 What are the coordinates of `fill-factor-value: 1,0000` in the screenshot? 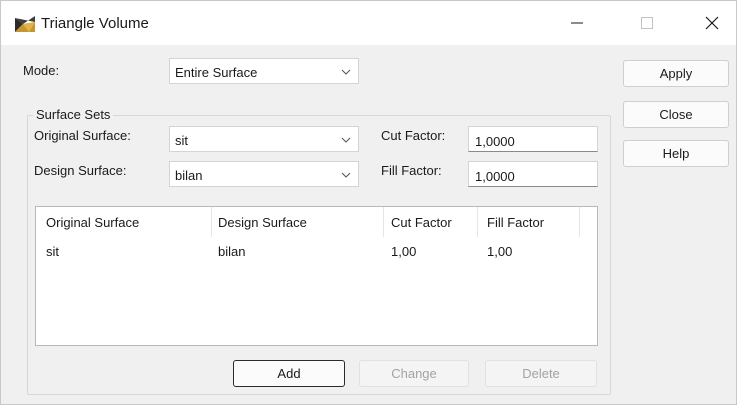 It's located at (495, 176).